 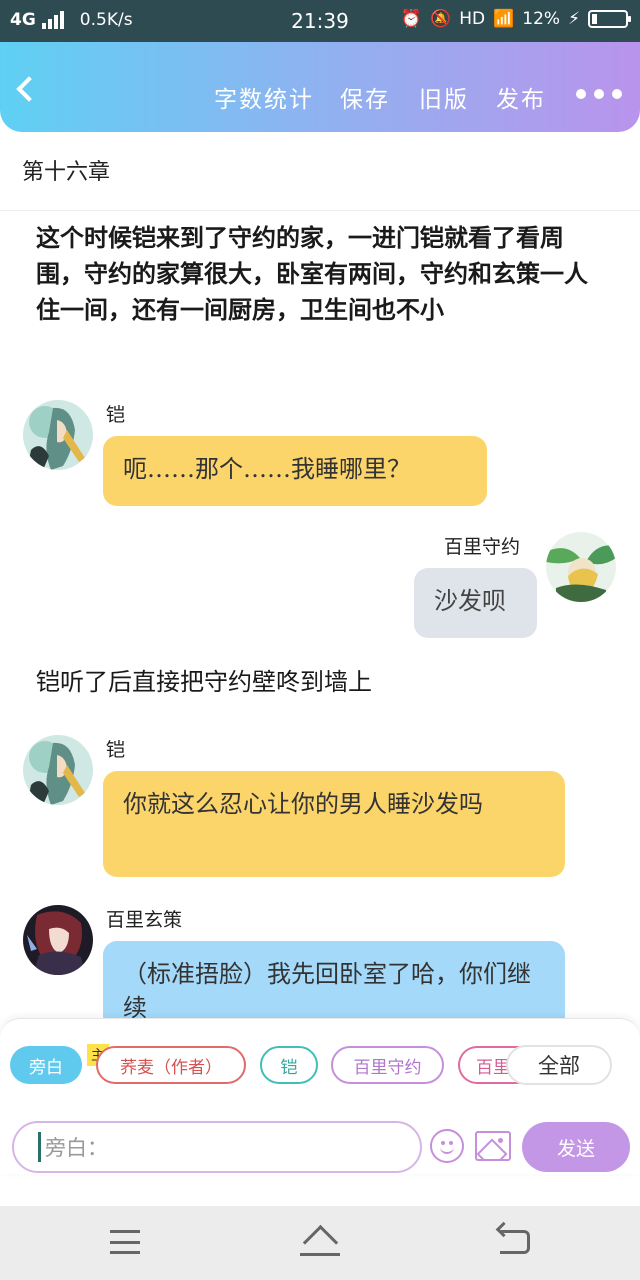 What do you see at coordinates (411, 19) in the screenshot?
I see `alarm-icon: ⏰` at bounding box center [411, 19].